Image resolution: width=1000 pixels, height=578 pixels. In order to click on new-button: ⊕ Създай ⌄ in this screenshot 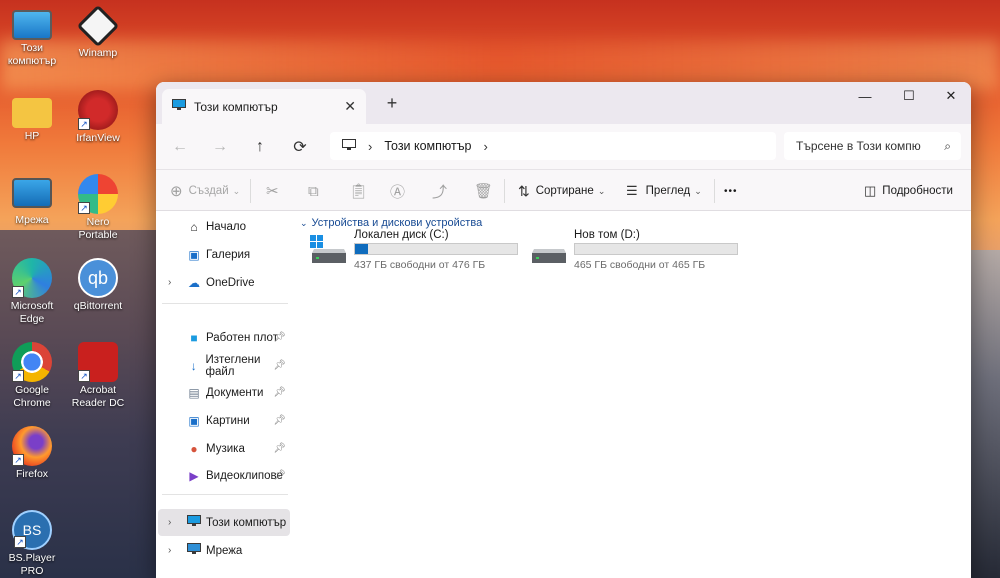, I will do `click(205, 191)`.